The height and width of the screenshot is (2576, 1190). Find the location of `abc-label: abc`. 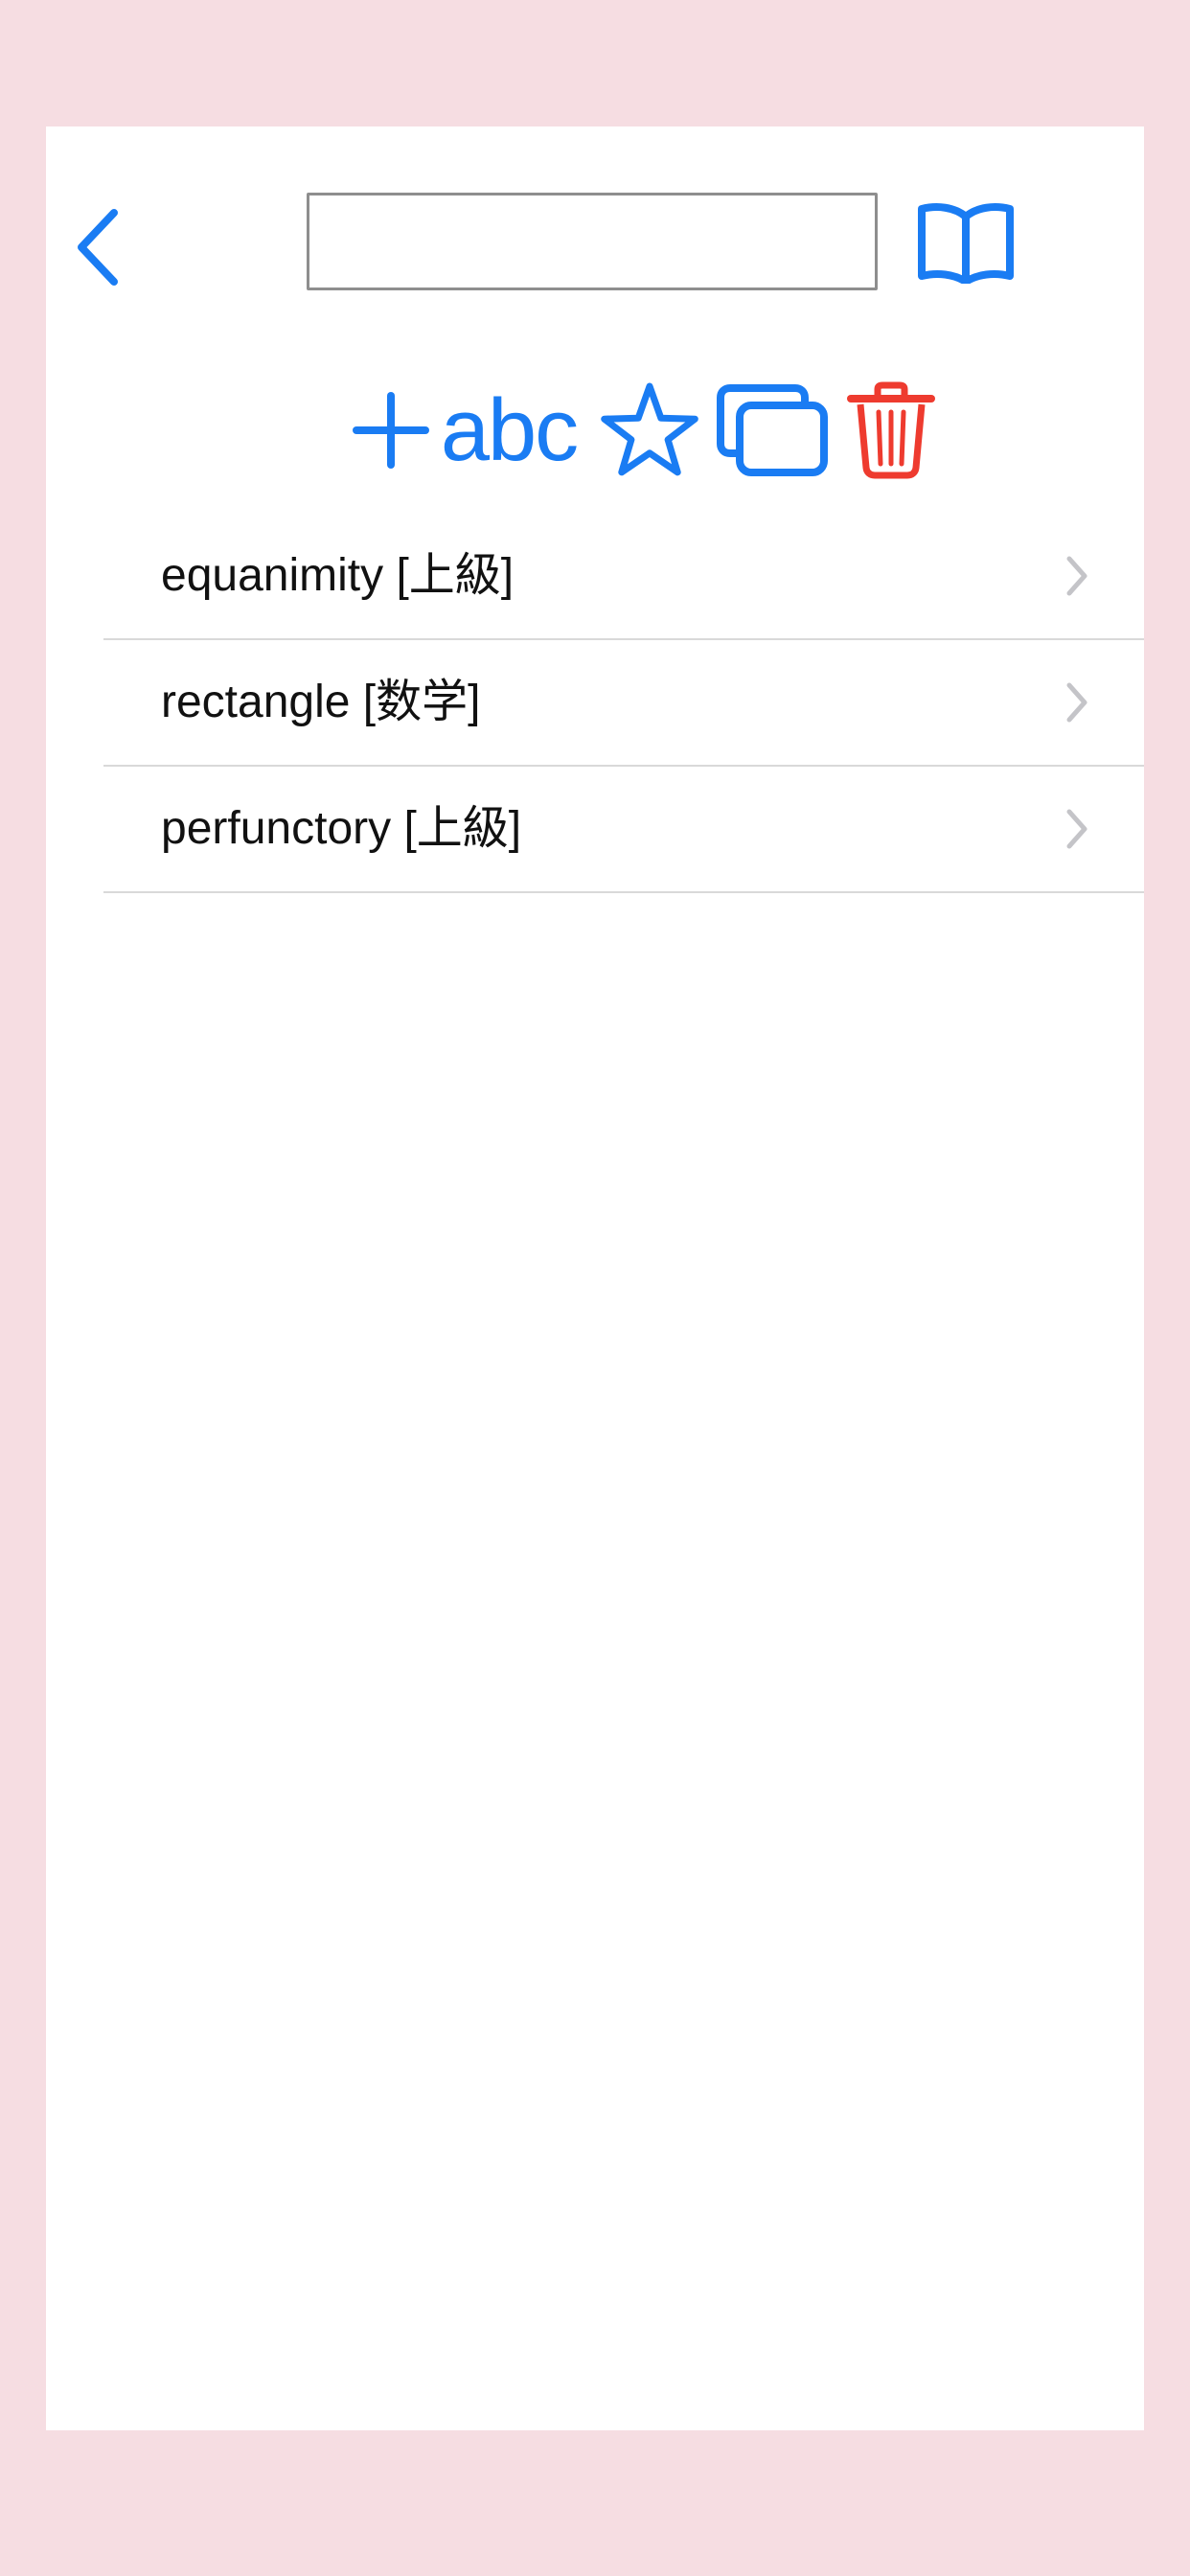

abc-label: abc is located at coordinates (510, 430).